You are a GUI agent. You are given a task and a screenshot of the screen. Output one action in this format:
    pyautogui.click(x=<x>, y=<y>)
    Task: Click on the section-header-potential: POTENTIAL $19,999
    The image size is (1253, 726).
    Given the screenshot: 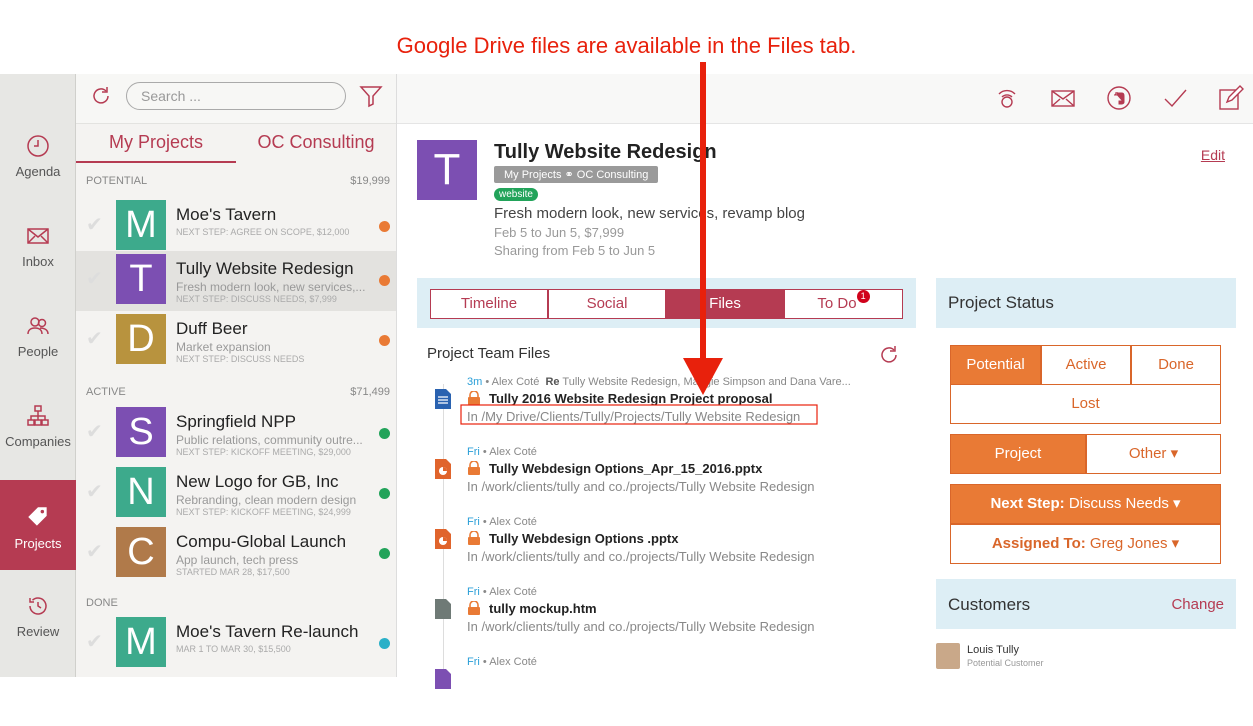 What is the action you would take?
    pyautogui.click(x=238, y=181)
    